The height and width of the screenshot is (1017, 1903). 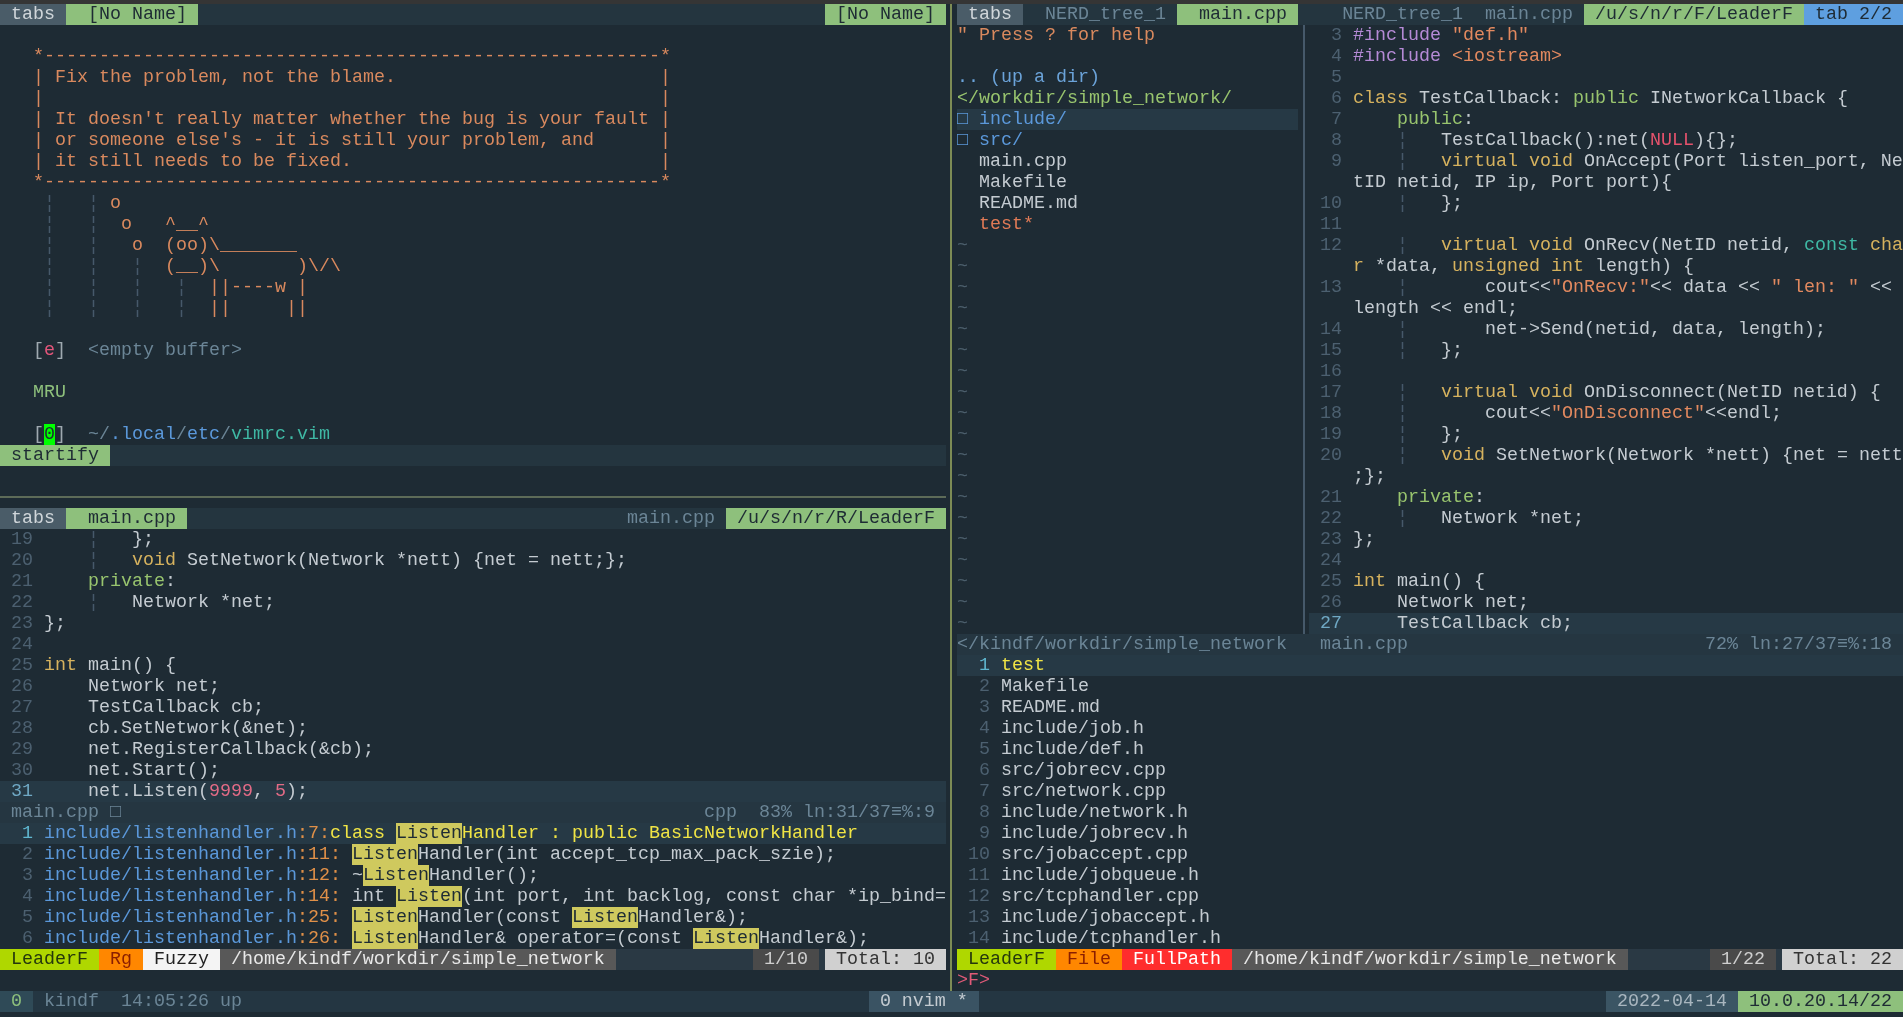 What do you see at coordinates (1028, 77) in the screenshot?
I see `parent-dir-link: .. (up a dir)` at bounding box center [1028, 77].